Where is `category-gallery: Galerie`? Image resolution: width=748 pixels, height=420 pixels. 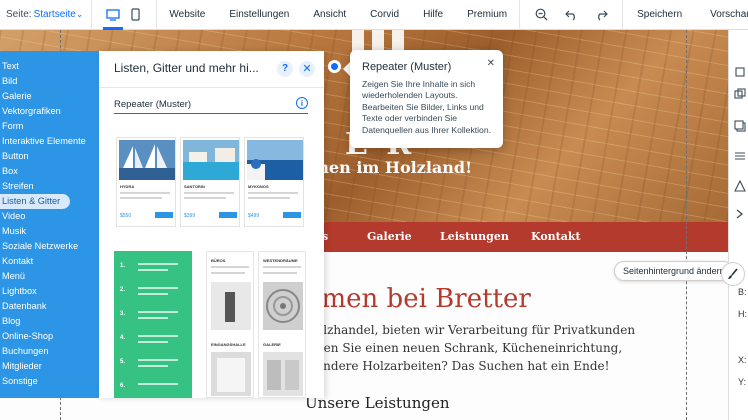
category-gallery: Galerie is located at coordinates (49, 96).